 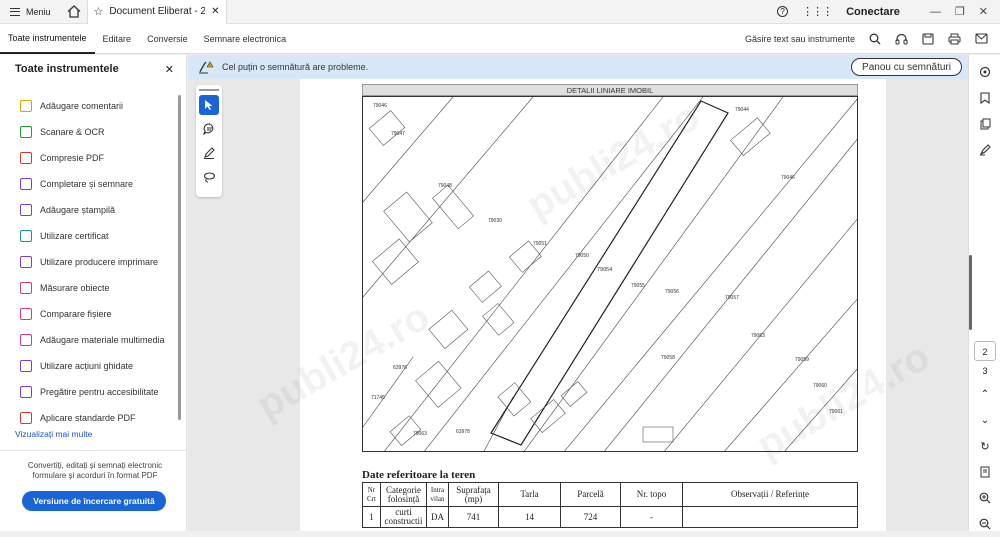 I want to click on svg-text: 79059, so click(x=802, y=360).